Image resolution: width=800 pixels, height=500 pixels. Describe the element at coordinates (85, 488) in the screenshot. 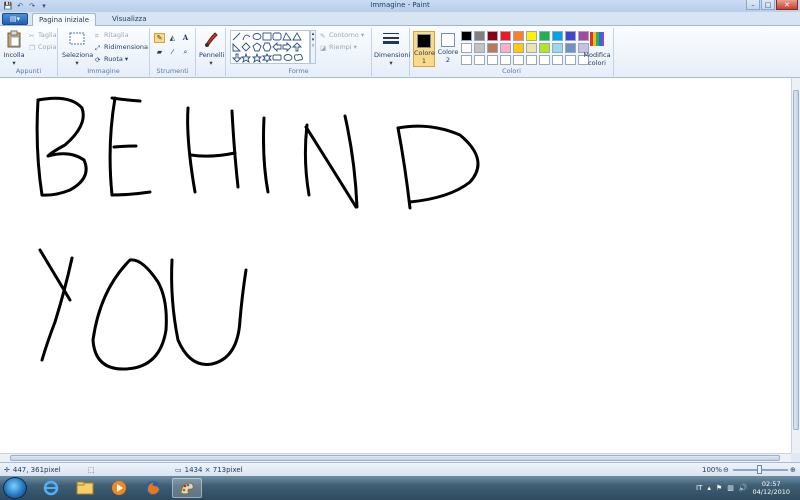

I see `explorer-icon` at that location.